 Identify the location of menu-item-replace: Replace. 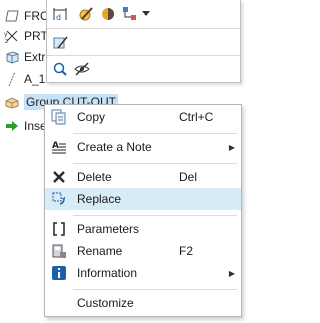
(143, 199).